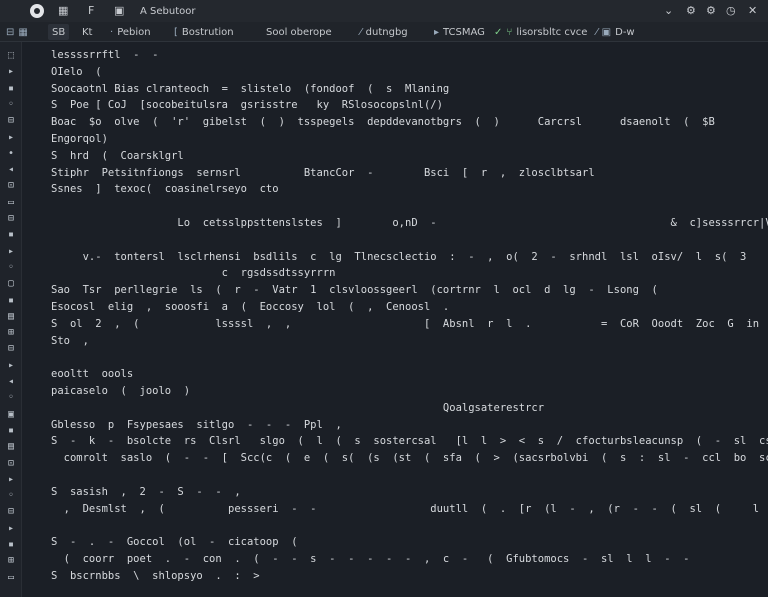  I want to click on code-line: Qoalgsaterestrcr, so click(297, 408).